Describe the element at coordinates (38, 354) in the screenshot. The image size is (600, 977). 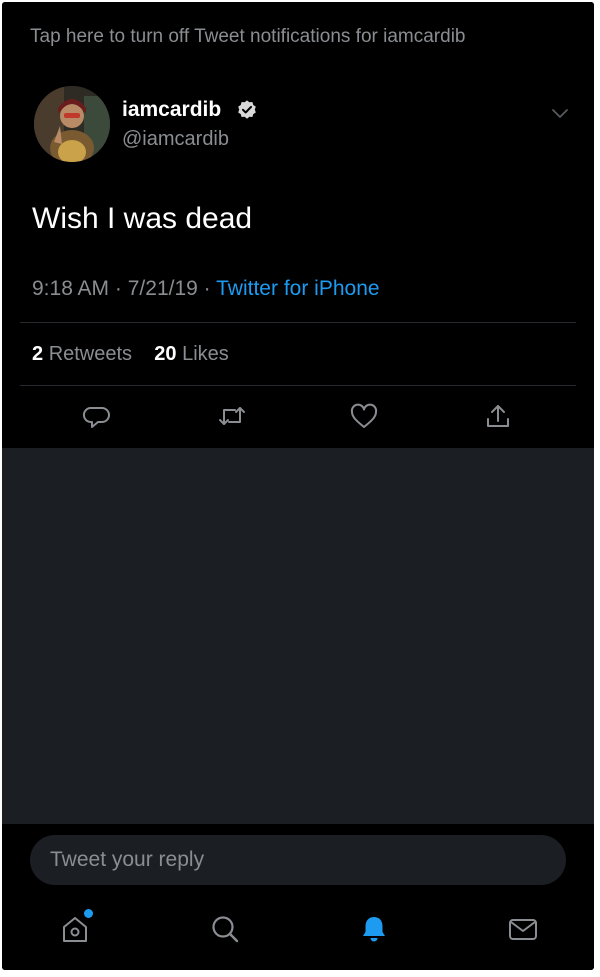
I see `retweets-count: 2` at that location.